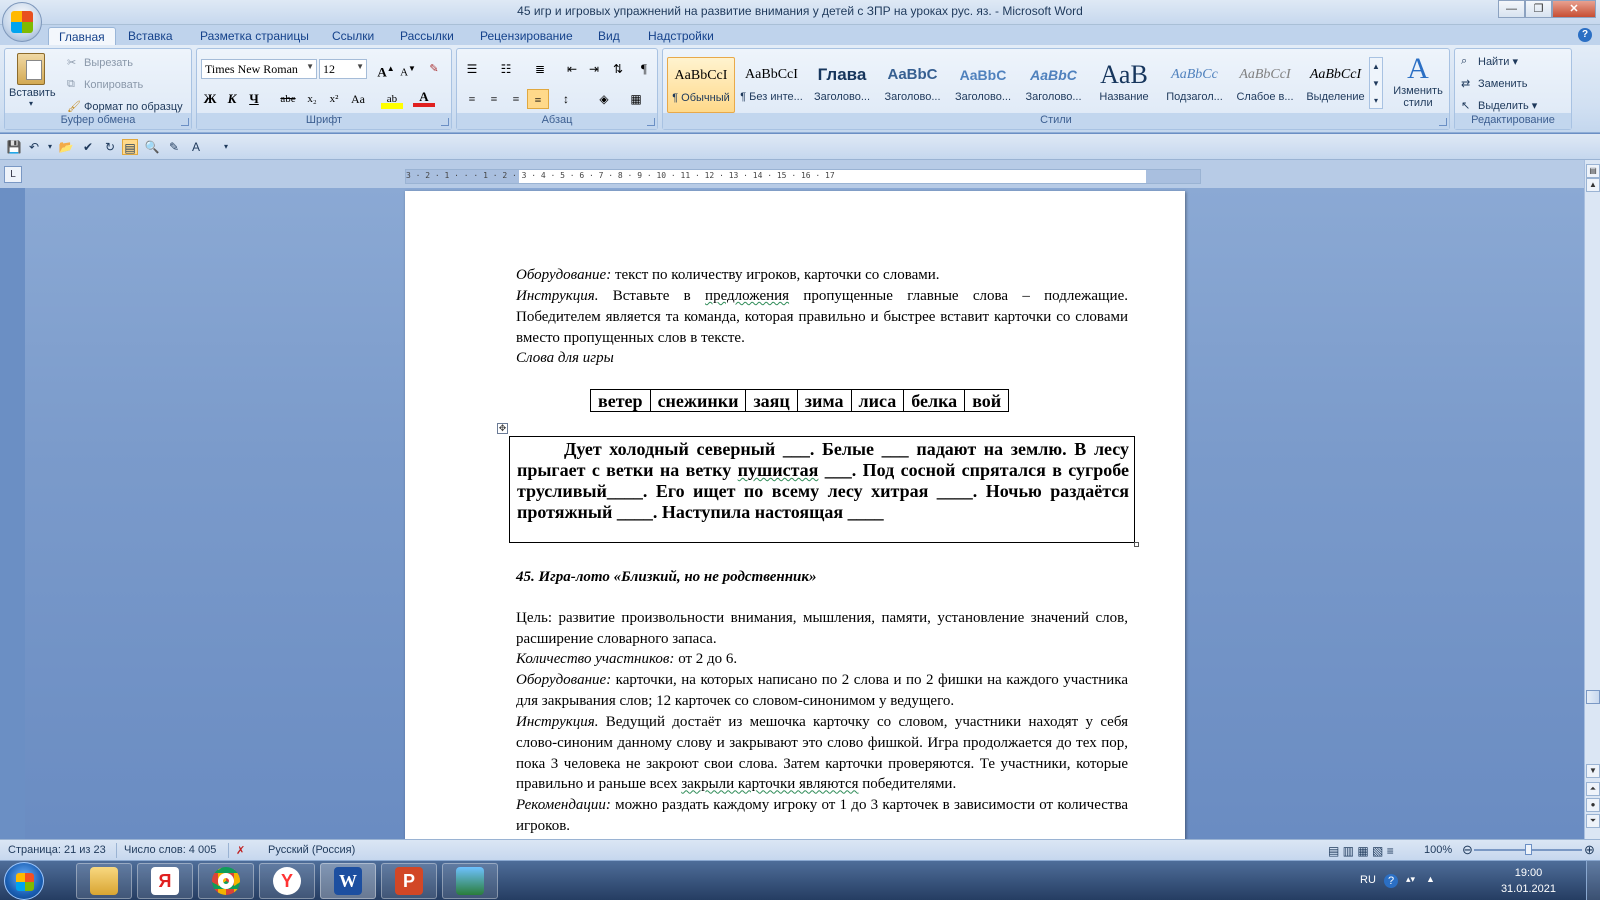 The height and width of the screenshot is (900, 1600). I want to click on sort-icon: ⇅, so click(618, 69).